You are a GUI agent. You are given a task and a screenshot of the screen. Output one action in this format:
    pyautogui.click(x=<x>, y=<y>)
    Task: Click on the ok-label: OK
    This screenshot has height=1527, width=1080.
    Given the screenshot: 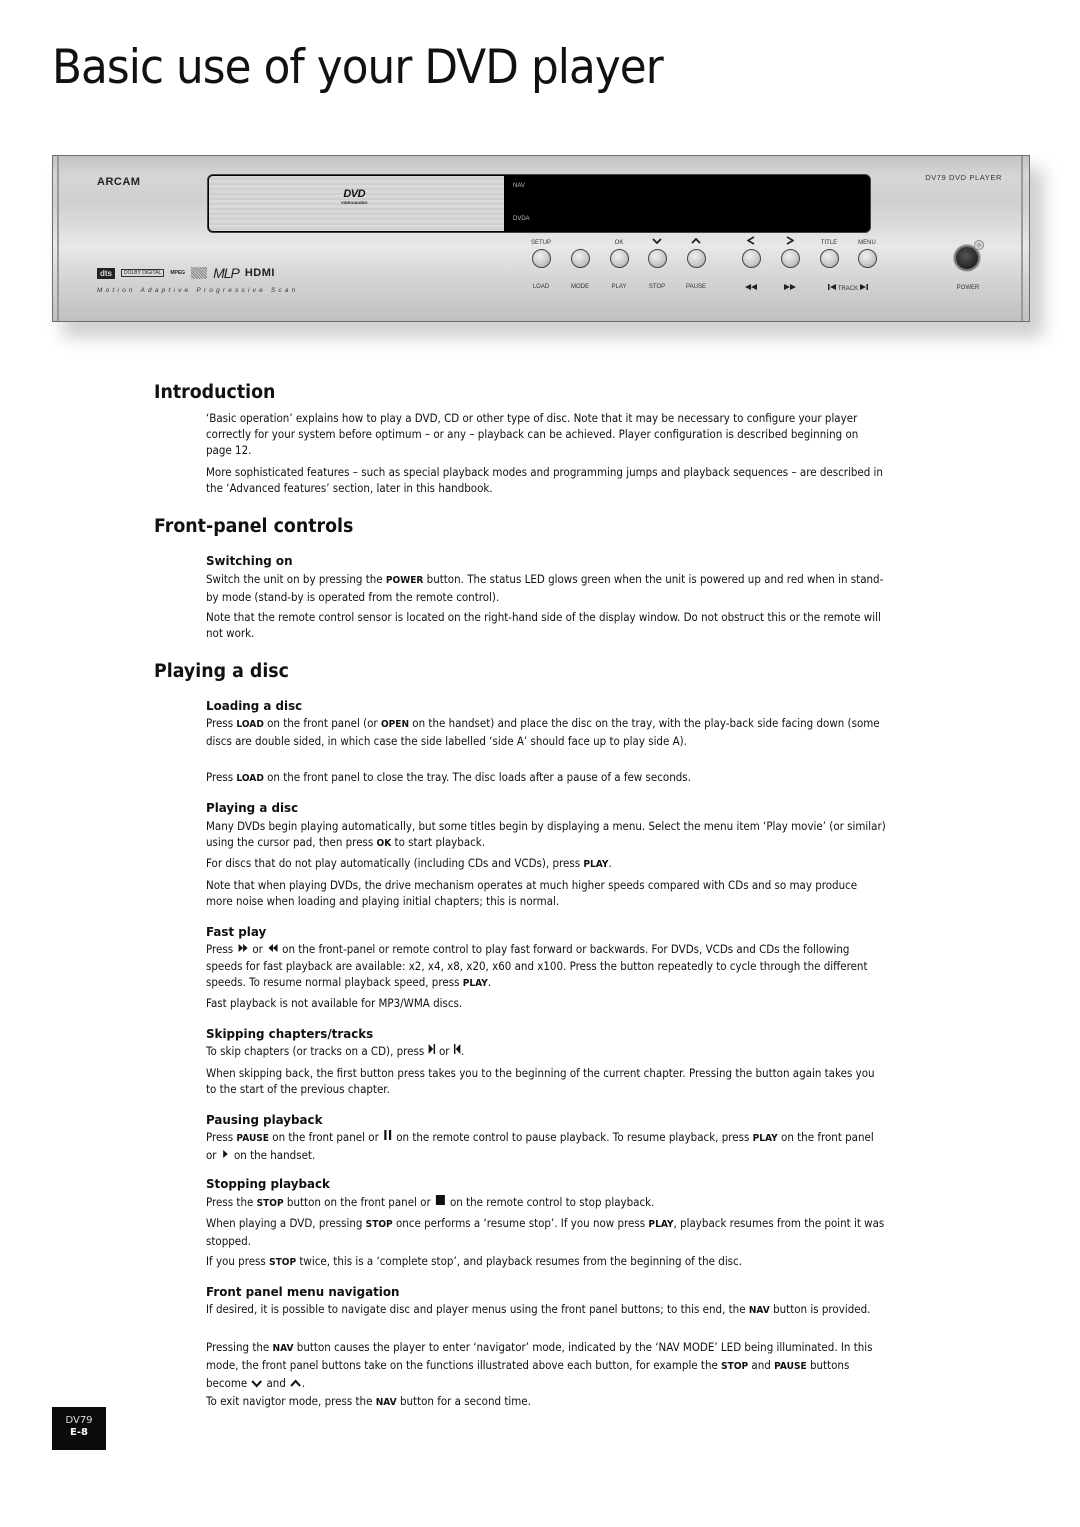 What is the action you would take?
    pyautogui.click(x=619, y=243)
    